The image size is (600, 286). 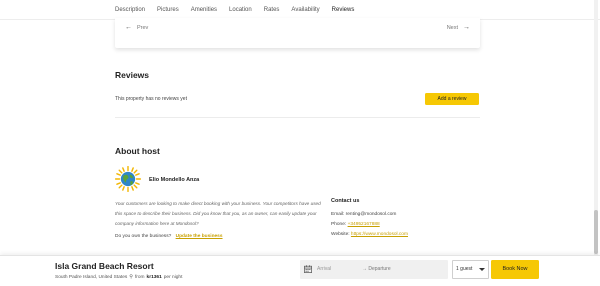 I want to click on tab-rates: Rates, so click(x=272, y=10).